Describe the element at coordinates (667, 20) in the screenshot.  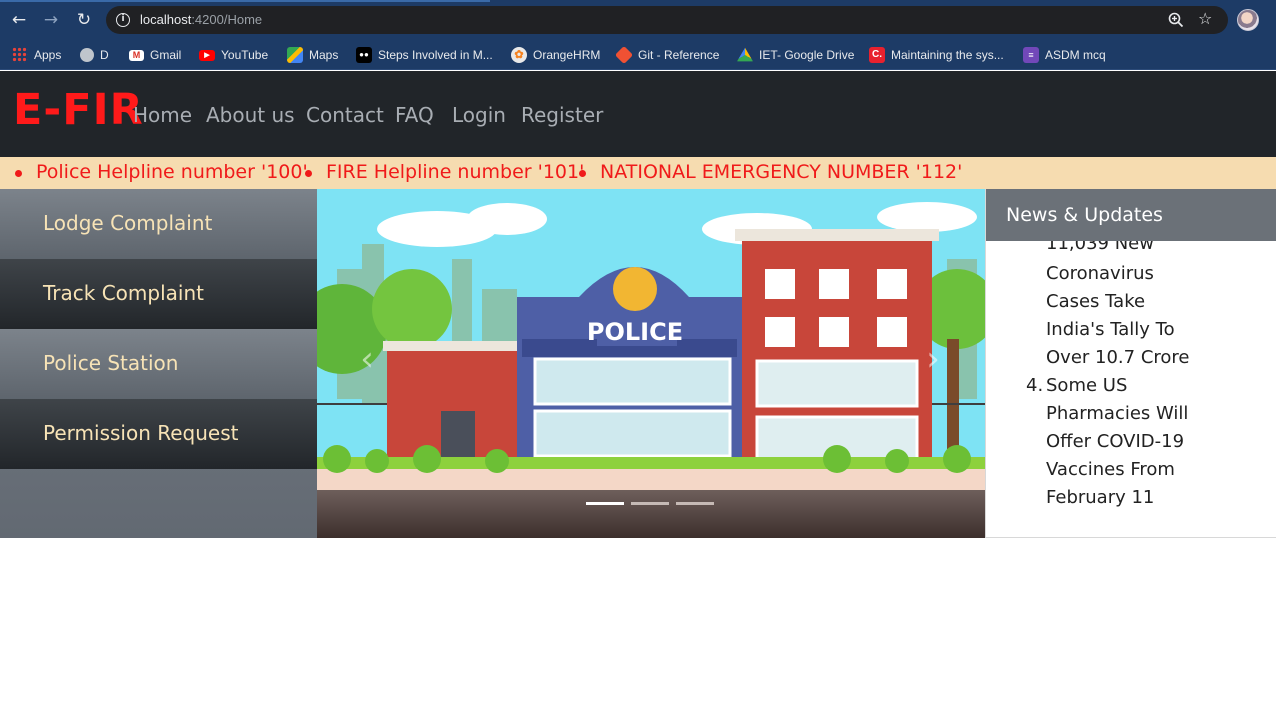
I see `address-bar: i localhost:4200/Home ☆` at that location.